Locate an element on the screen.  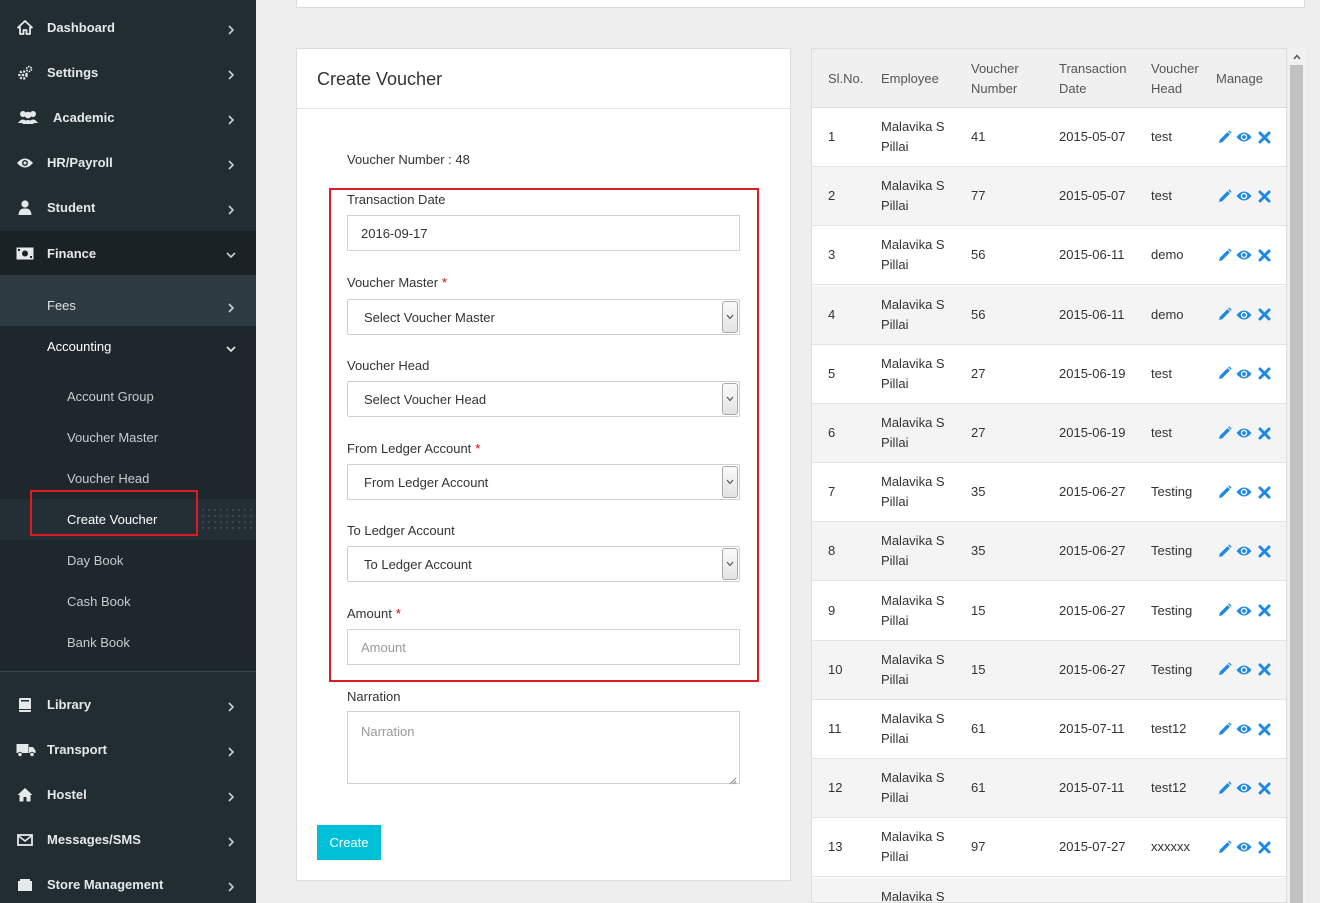
sidebar-item-library: Library is located at coordinates (128, 704).